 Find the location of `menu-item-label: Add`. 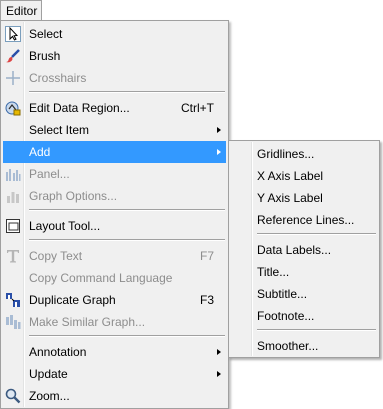

menu-item-label: Add is located at coordinates (40, 152).